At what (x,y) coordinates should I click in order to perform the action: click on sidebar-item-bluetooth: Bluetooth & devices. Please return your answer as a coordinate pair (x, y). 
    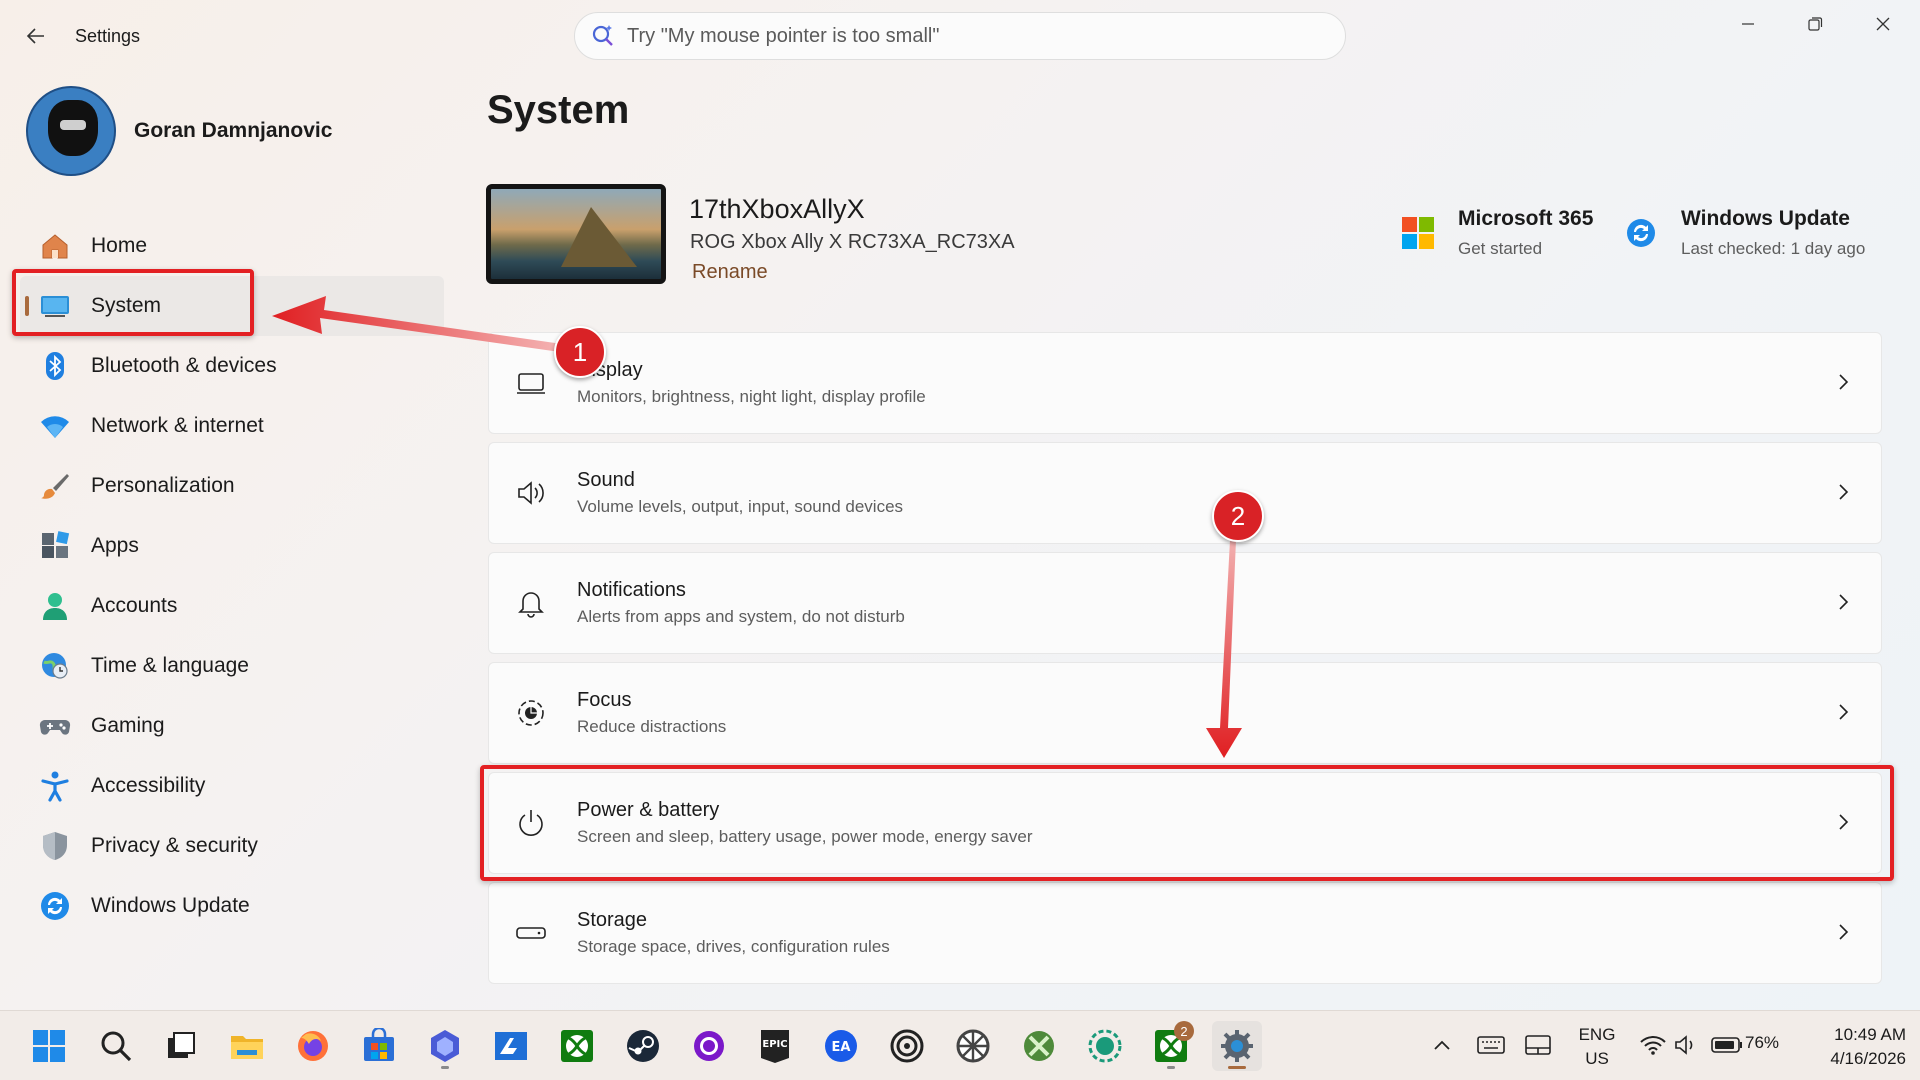
    Looking at the image, I should click on (232, 366).